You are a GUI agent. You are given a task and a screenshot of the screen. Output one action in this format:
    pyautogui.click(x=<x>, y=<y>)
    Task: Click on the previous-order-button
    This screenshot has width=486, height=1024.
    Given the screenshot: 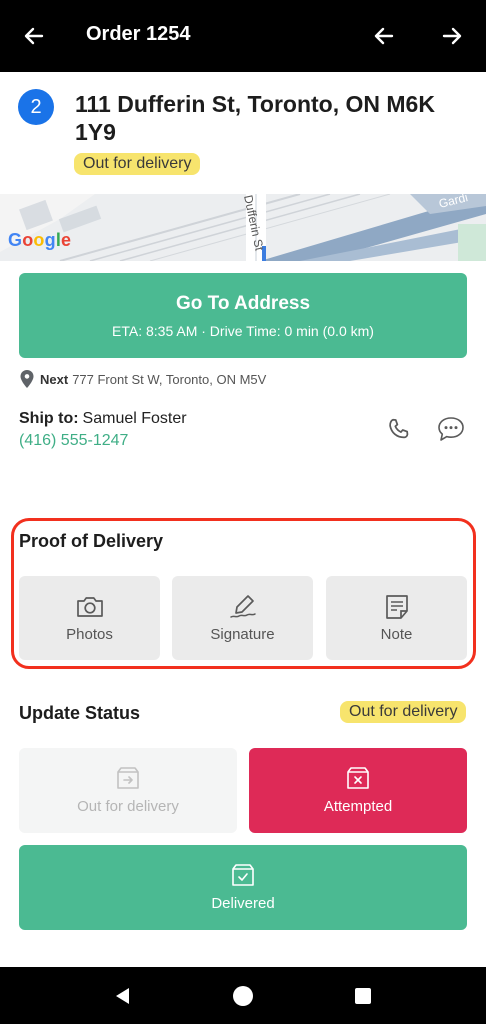 What is the action you would take?
    pyautogui.click(x=384, y=36)
    